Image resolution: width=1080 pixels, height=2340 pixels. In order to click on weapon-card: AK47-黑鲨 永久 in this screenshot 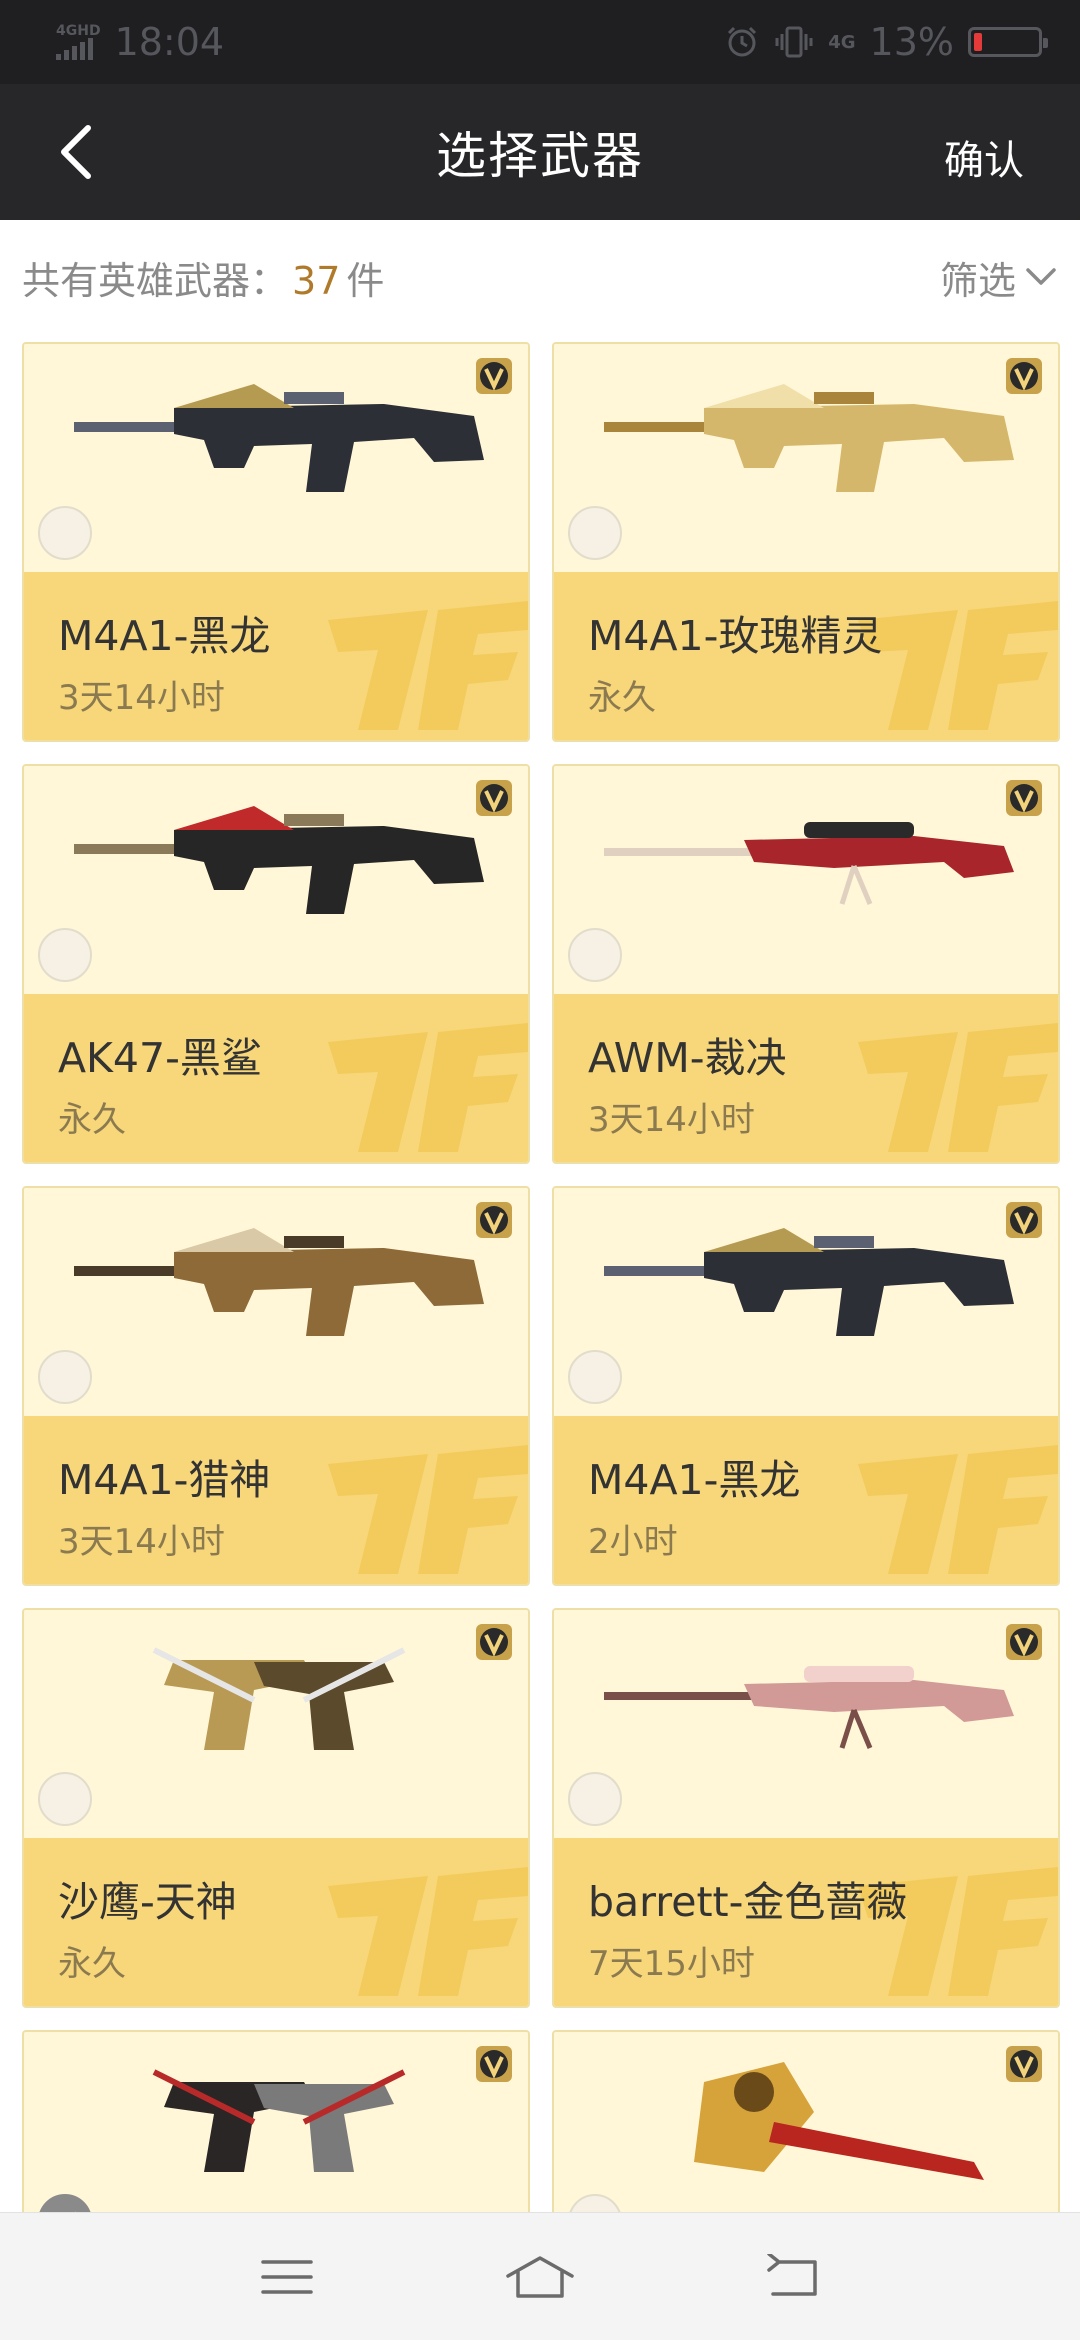, I will do `click(276, 964)`.